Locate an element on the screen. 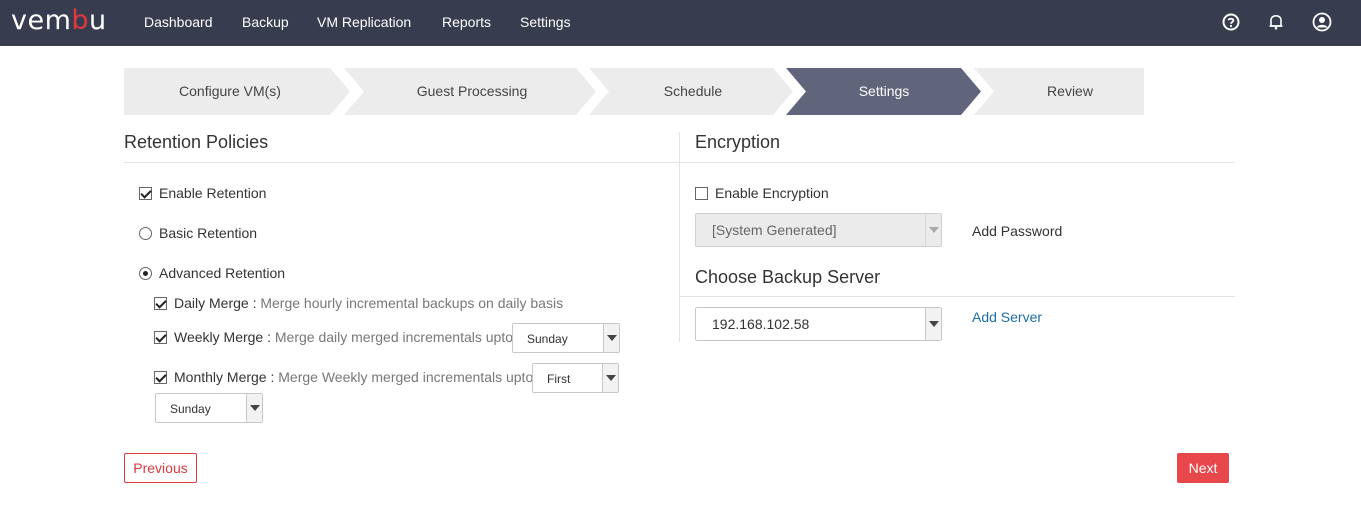 The height and width of the screenshot is (506, 1361). monthly-day-select: Sunday is located at coordinates (209, 408).